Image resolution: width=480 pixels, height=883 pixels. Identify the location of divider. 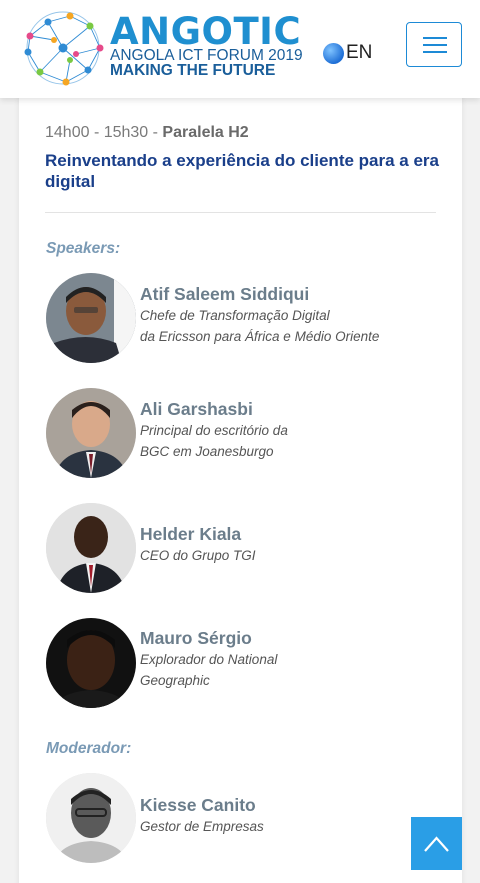
(240, 212).